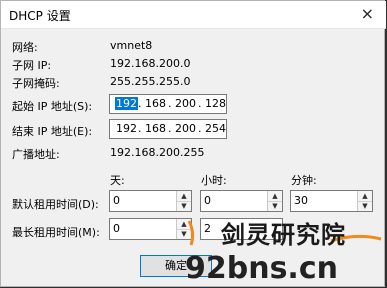  Describe the element at coordinates (214, 180) in the screenshot. I see `hours-header: 小时:` at that location.